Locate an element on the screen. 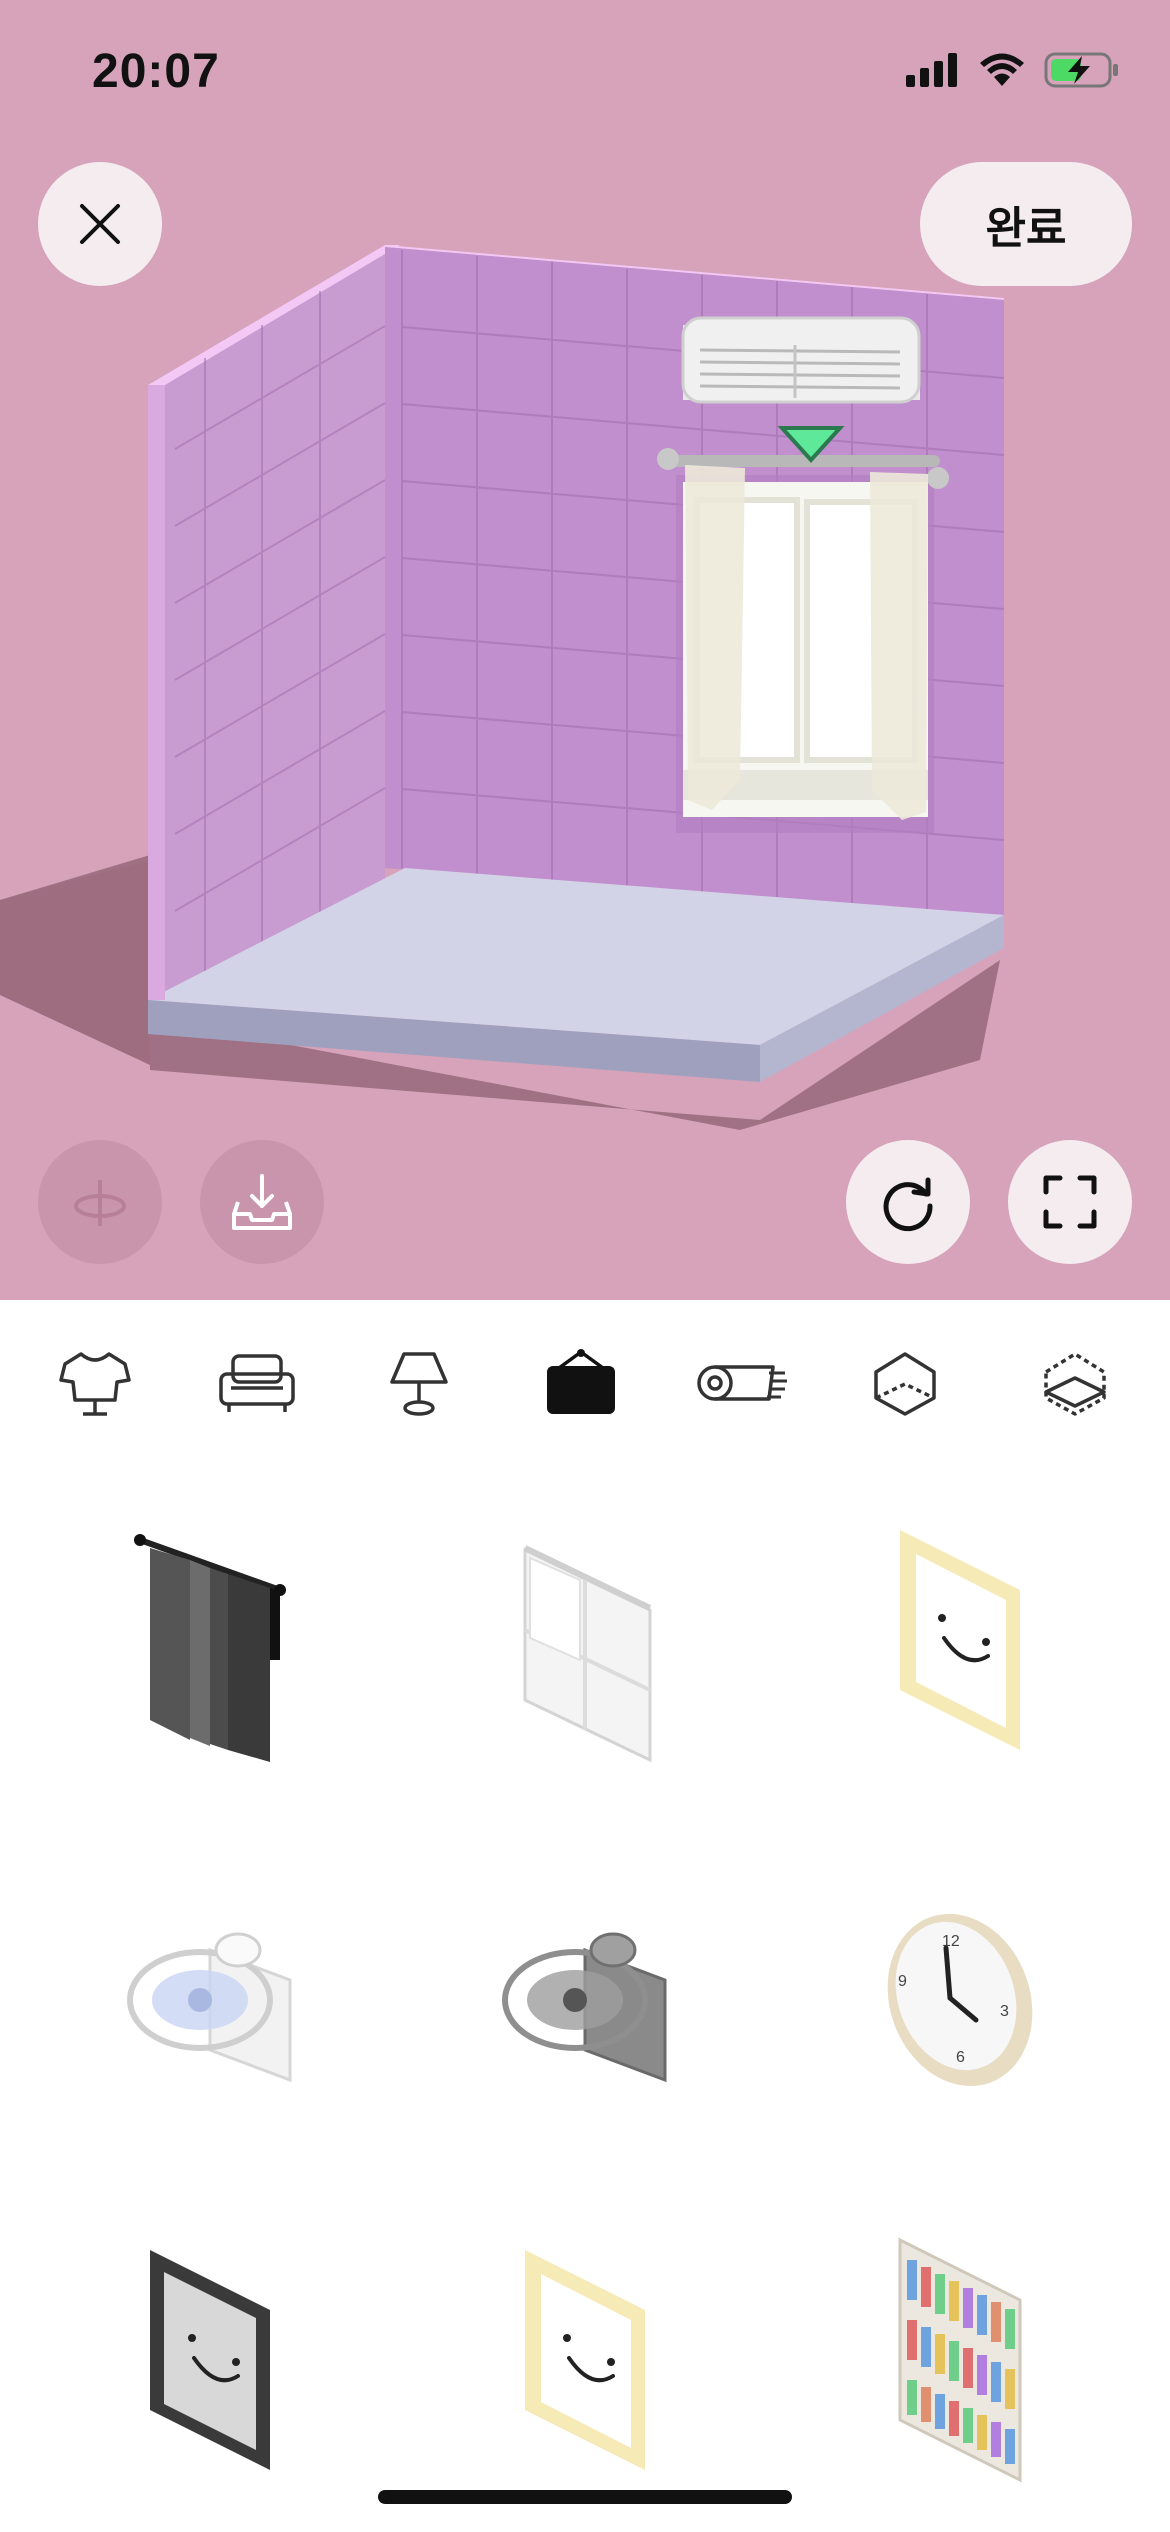 Image resolution: width=1170 pixels, height=2532 pixels. save-to-inventory-icon is located at coordinates (262, 1202).